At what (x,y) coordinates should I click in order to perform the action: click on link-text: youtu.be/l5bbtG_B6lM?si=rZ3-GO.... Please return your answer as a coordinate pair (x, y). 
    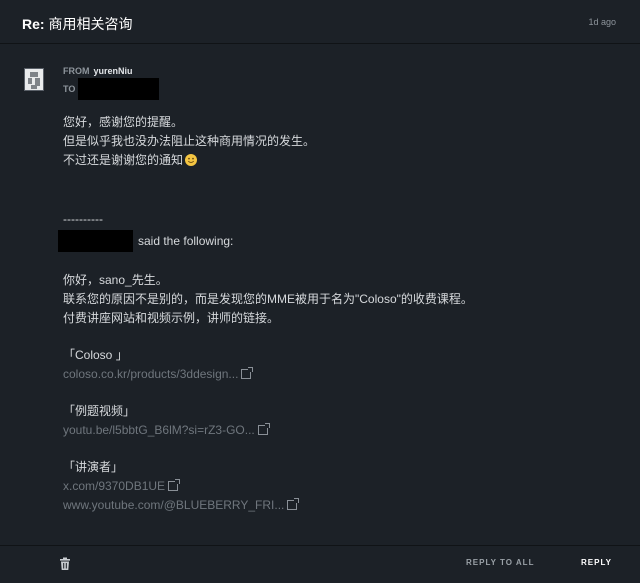
    Looking at the image, I should click on (159, 430).